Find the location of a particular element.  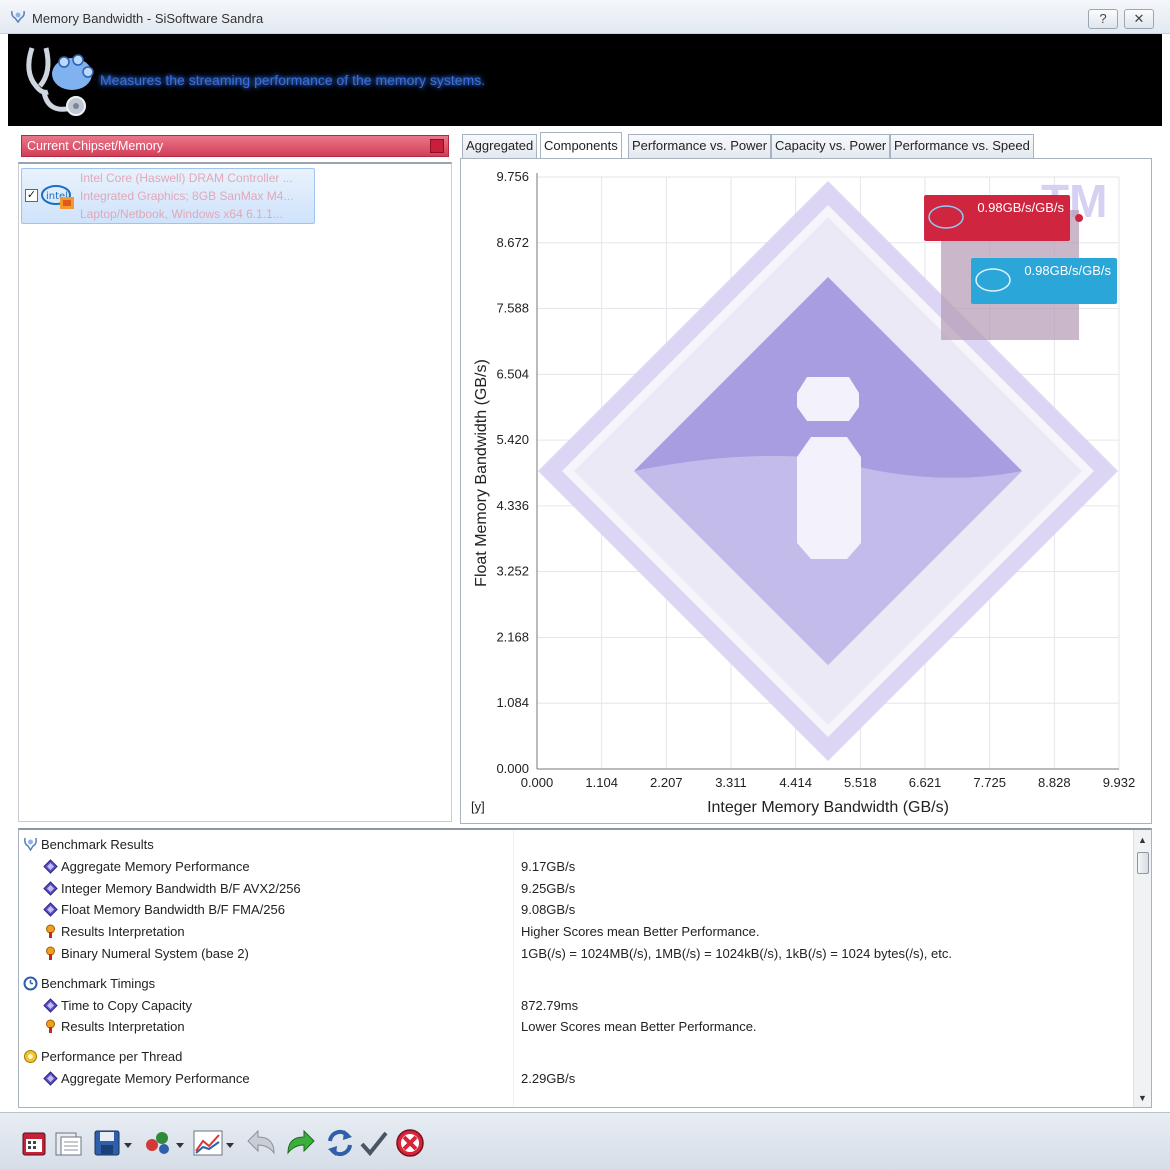

x-tick-label: 2.207 is located at coordinates (666, 782).